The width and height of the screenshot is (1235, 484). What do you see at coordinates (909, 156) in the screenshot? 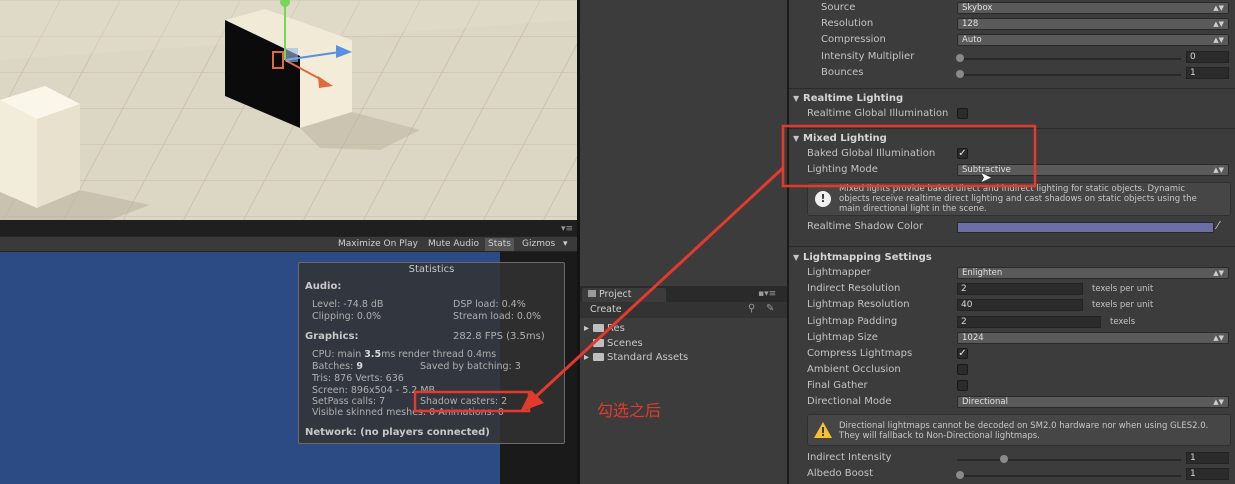
I see `mixed-lighting-highlight` at bounding box center [909, 156].